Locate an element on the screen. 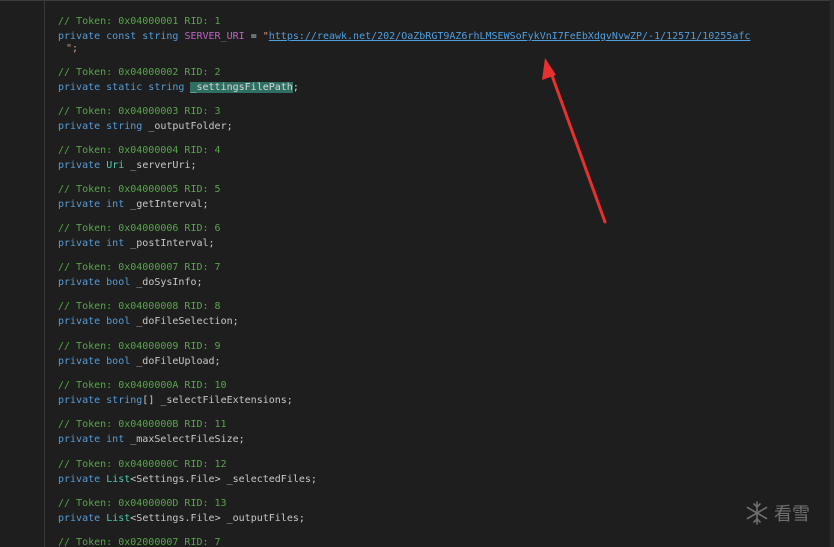  code-comment: // Token: 0x04000009 RID: 9 is located at coordinates (139, 346).